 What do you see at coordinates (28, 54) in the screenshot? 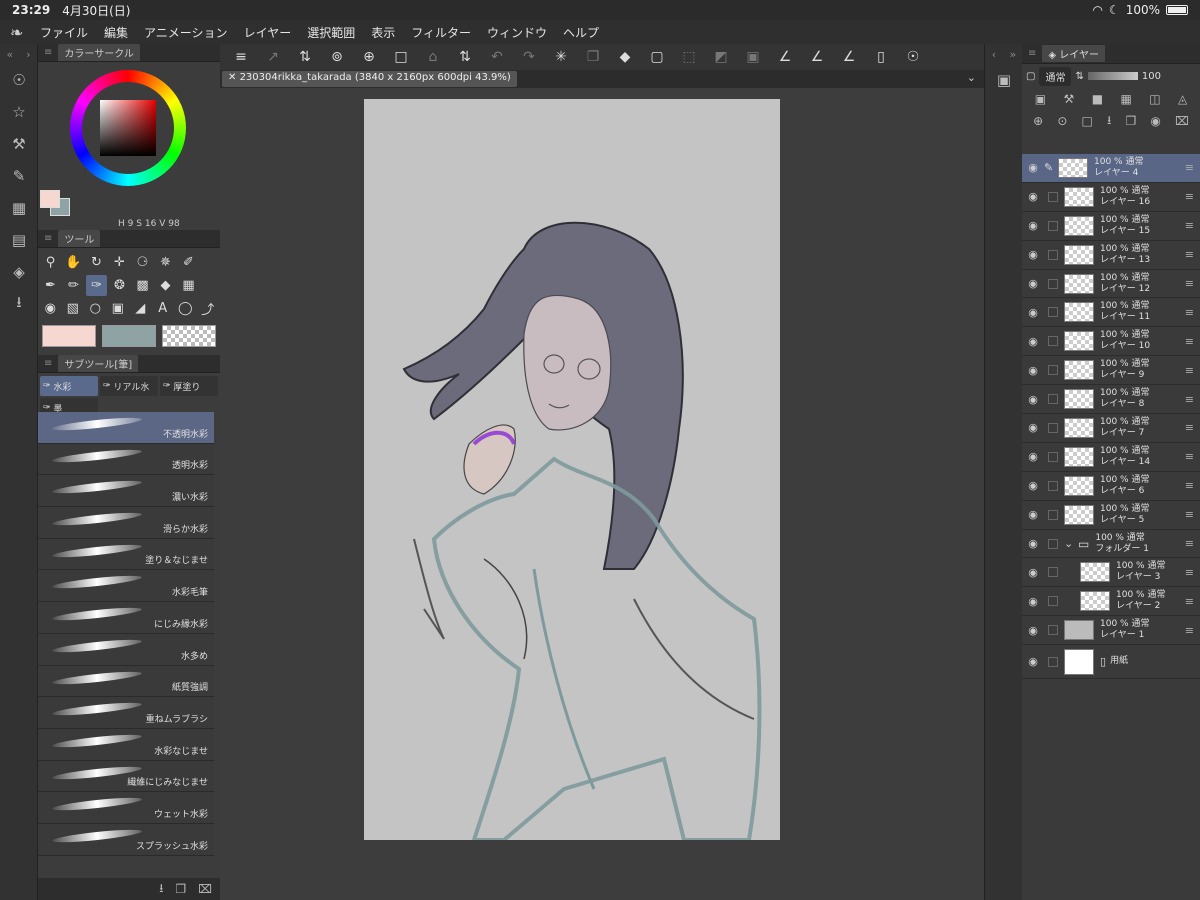
I see `chevron-right-icon: ›` at bounding box center [28, 54].